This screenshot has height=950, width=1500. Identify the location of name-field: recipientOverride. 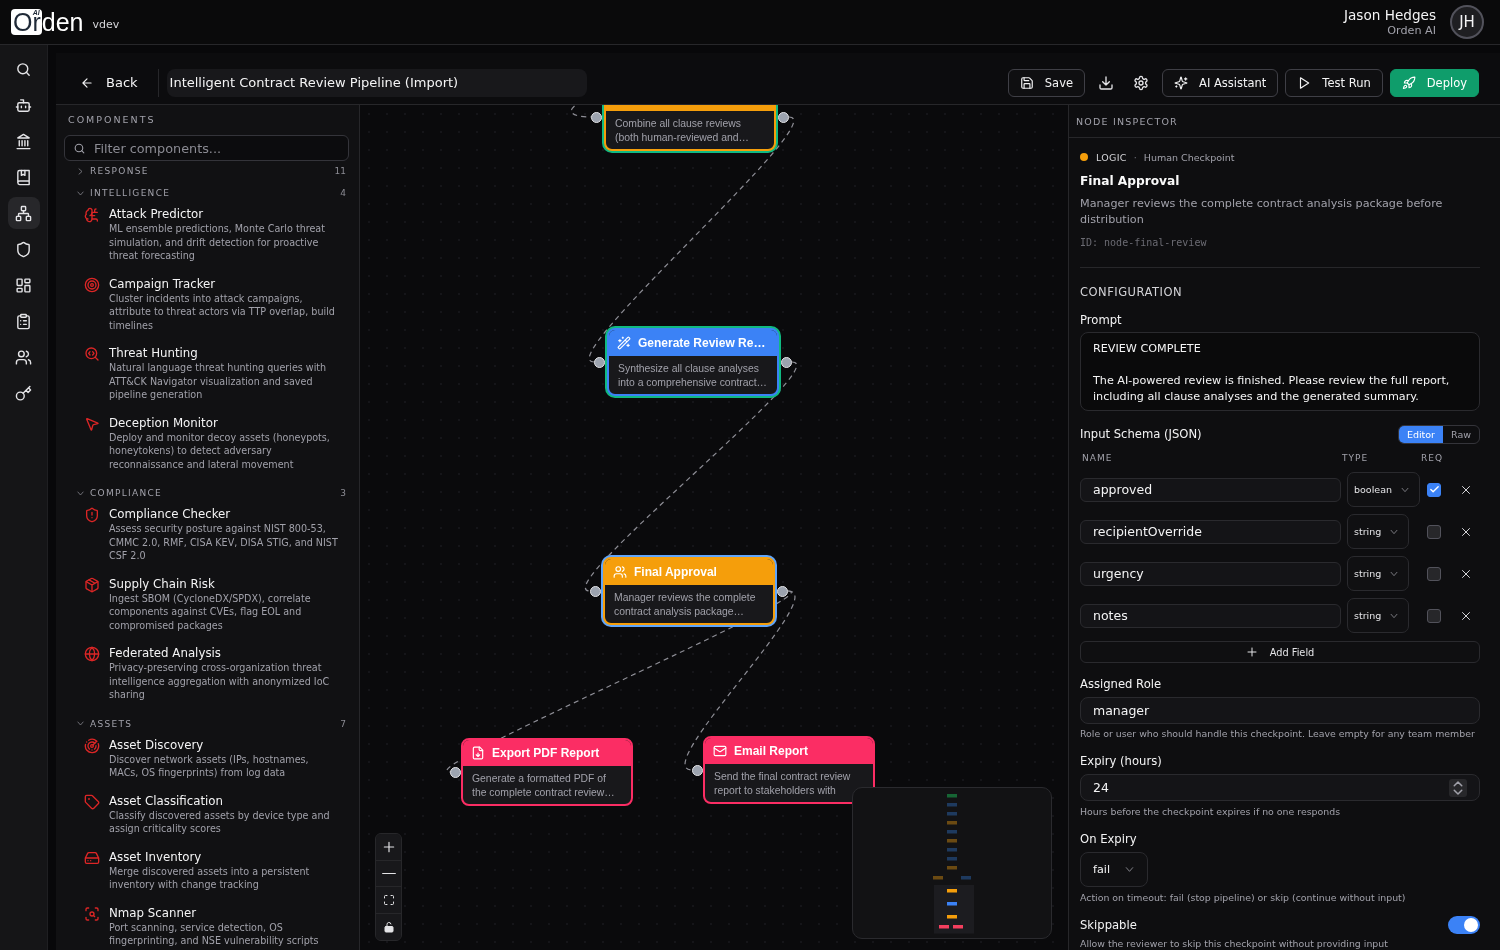
(1210, 531).